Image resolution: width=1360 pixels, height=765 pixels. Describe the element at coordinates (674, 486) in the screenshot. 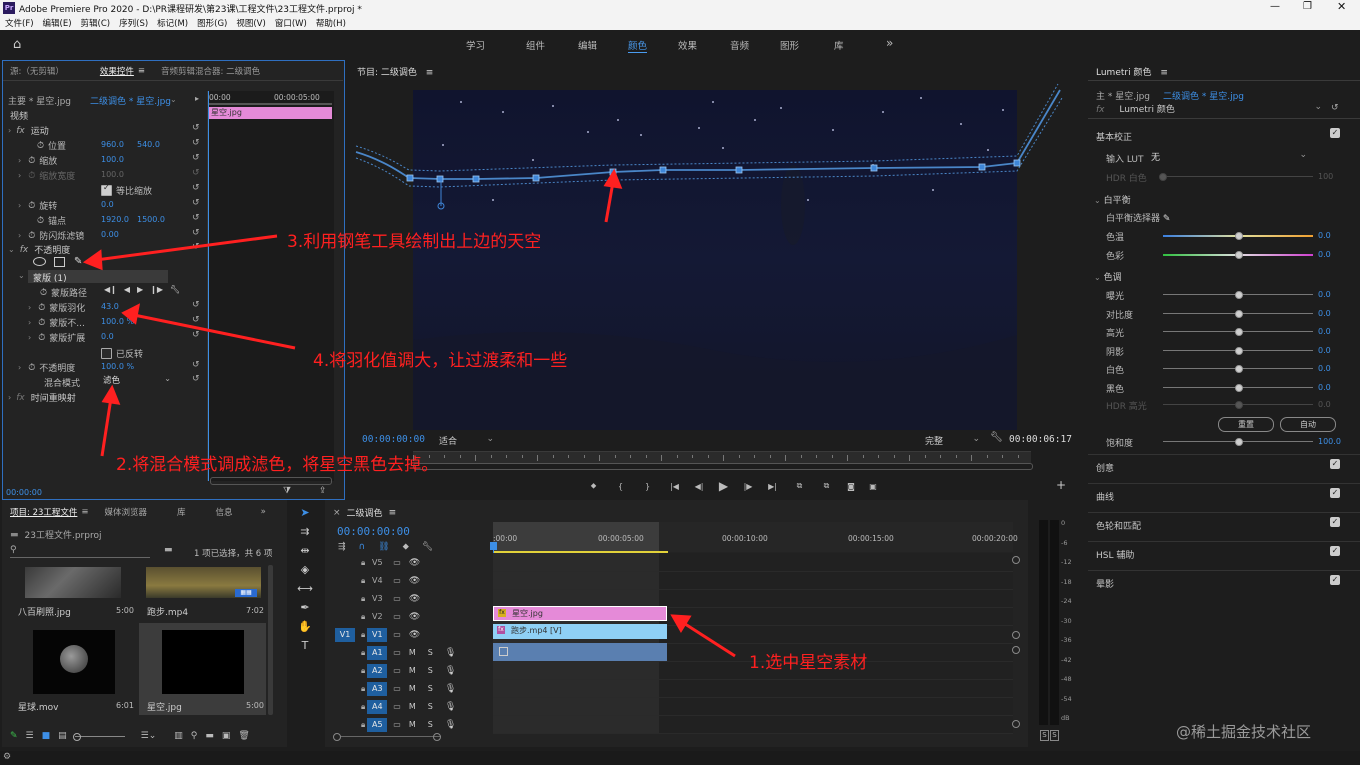

I see `go-to-in-icon: |◀` at that location.